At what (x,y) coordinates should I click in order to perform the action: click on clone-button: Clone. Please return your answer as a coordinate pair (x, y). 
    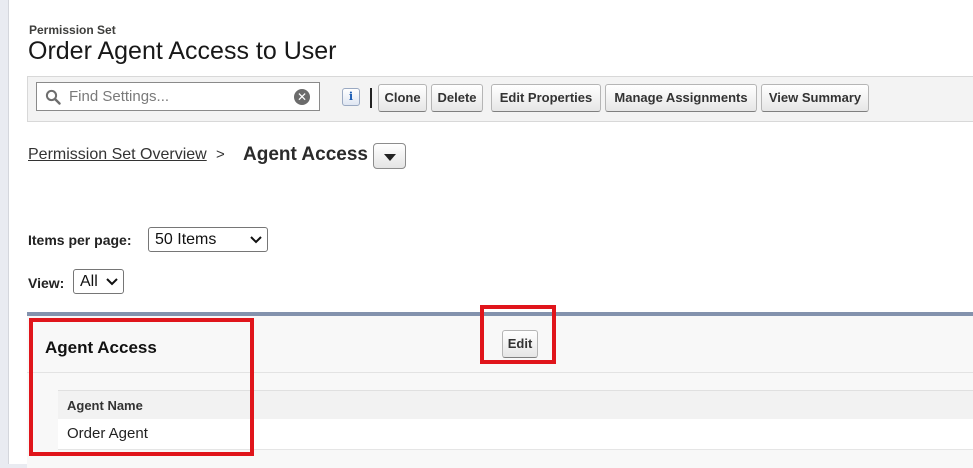
    Looking at the image, I should click on (402, 98).